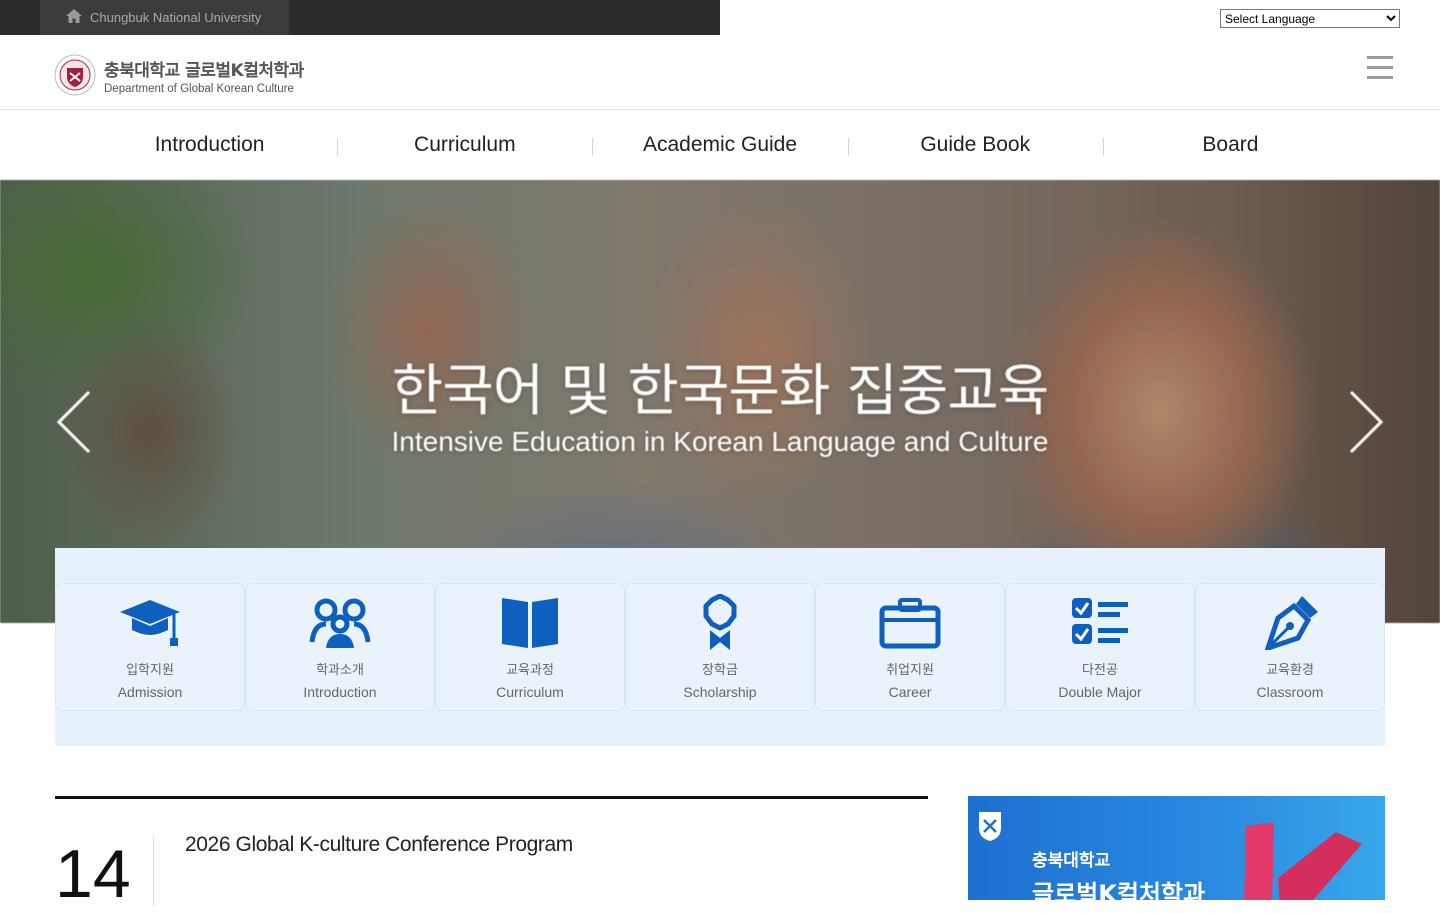 Image resolution: width=1440 pixels, height=913 pixels. Describe the element at coordinates (1100, 621) in the screenshot. I see `checklist-icon` at that location.